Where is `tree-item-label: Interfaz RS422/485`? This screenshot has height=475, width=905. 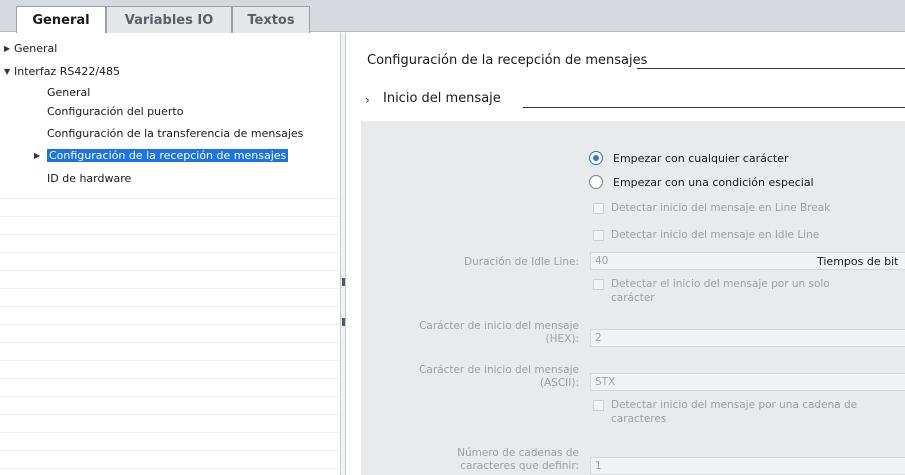 tree-item-label: Interfaz RS422/485 is located at coordinates (67, 71).